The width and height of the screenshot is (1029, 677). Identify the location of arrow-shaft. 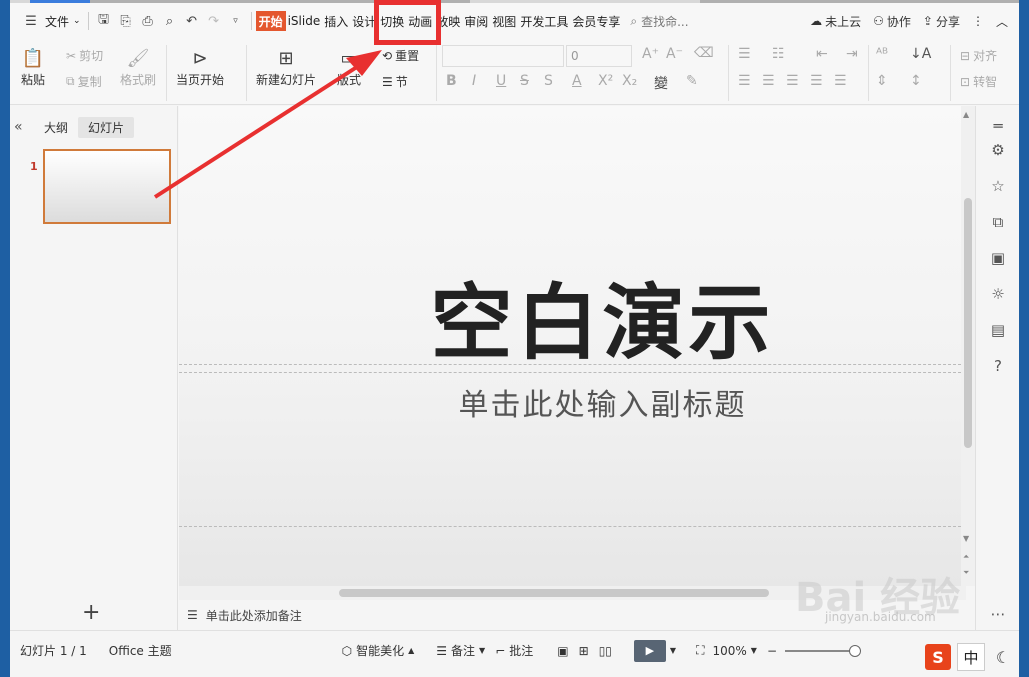
(257, 131).